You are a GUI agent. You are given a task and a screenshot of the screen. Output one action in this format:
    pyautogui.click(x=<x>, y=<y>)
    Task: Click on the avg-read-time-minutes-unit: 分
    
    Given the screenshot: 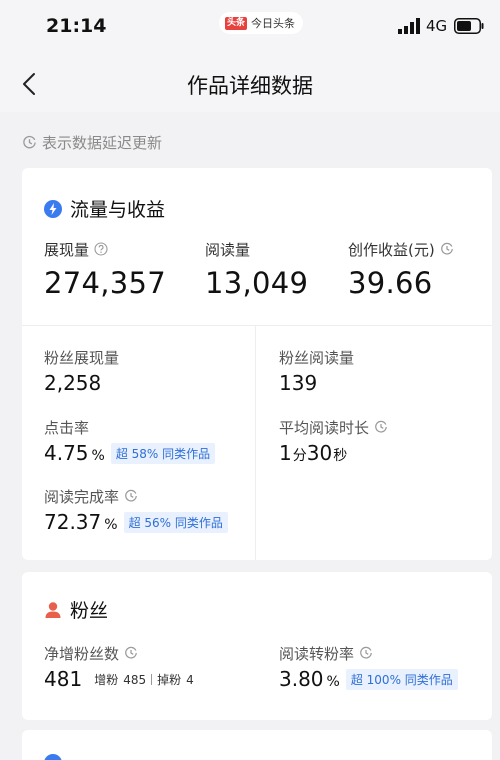 What is the action you would take?
    pyautogui.click(x=299, y=456)
    